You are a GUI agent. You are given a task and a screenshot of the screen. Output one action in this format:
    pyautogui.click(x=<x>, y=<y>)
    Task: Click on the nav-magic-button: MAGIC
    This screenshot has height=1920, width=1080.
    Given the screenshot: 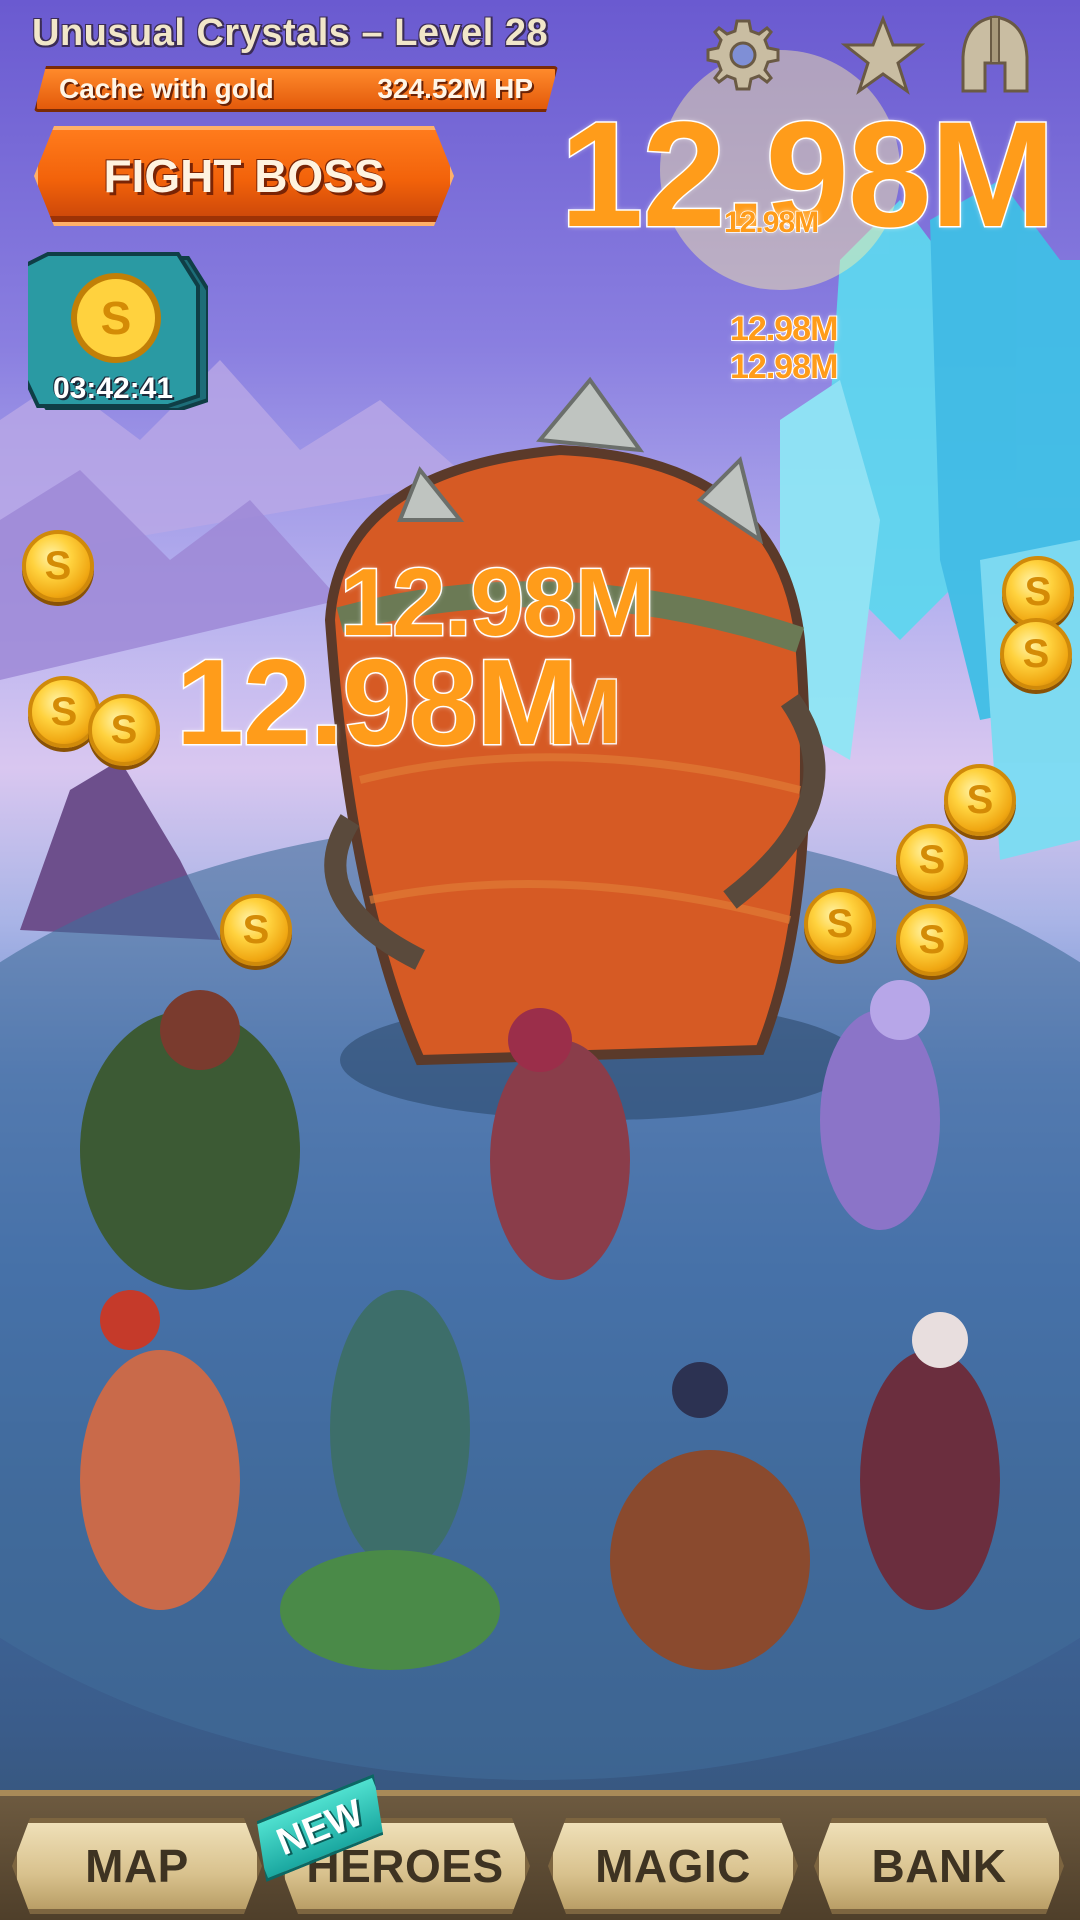 What is the action you would take?
    pyautogui.click(x=673, y=1866)
    